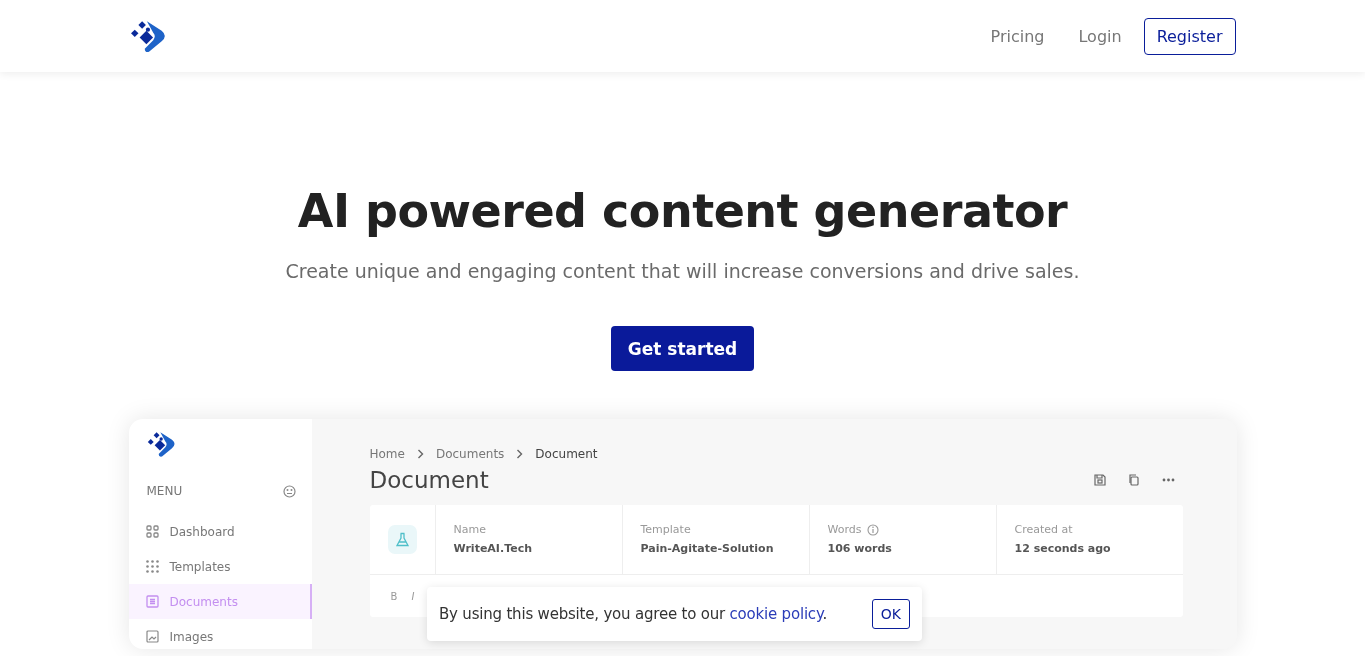 The image size is (1365, 656). I want to click on info-value: Pain-Agitate-Solution, so click(707, 548).